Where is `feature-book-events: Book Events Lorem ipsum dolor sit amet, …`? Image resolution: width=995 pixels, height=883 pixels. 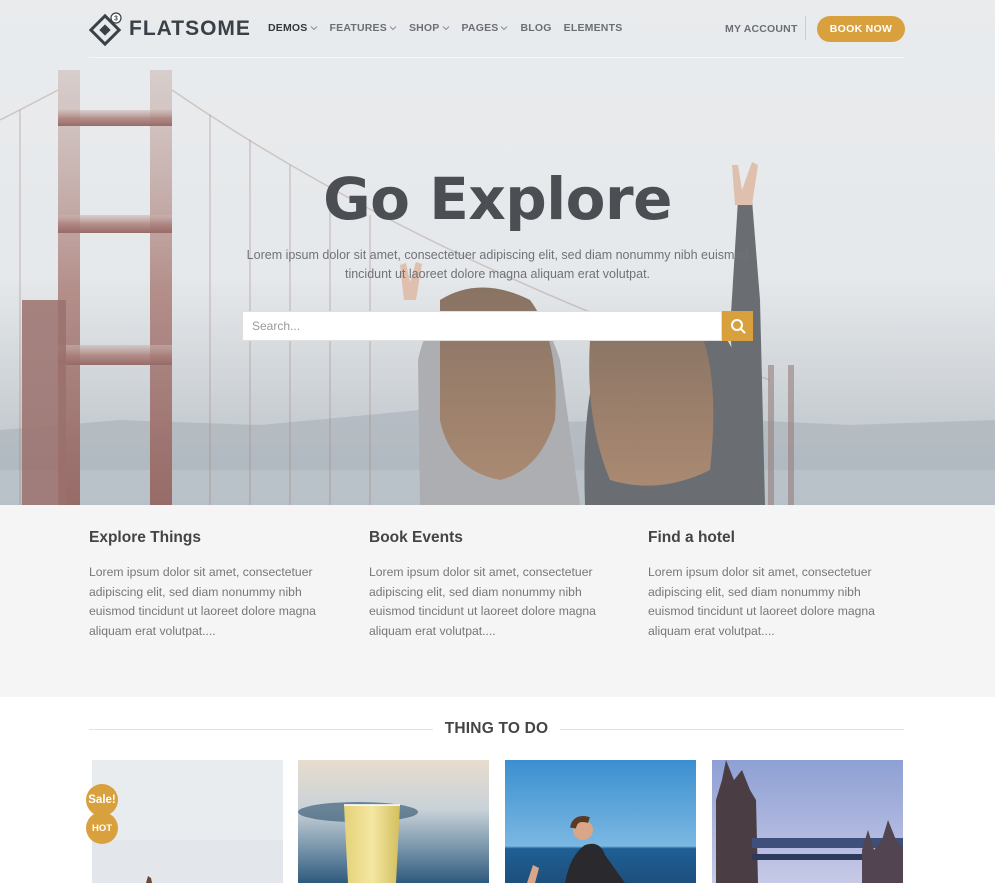 feature-book-events: Book Events Lorem ipsum dolor sit amet, … is located at coordinates (489, 585).